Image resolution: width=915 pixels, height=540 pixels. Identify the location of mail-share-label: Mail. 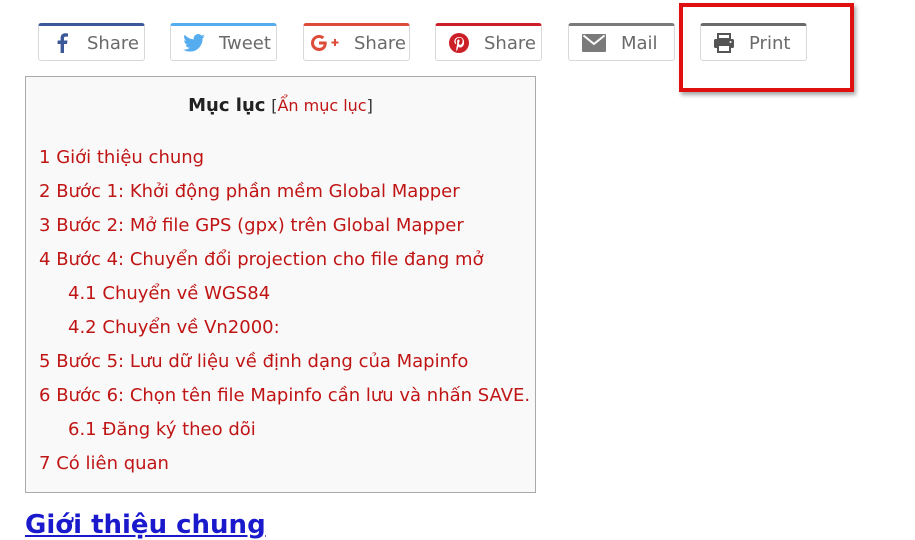
(639, 43).